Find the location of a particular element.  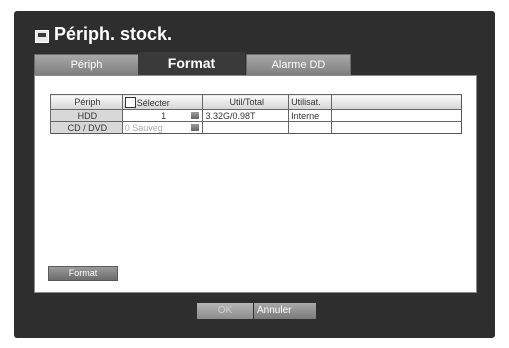

cddvd-select-button is located at coordinates (195, 127).